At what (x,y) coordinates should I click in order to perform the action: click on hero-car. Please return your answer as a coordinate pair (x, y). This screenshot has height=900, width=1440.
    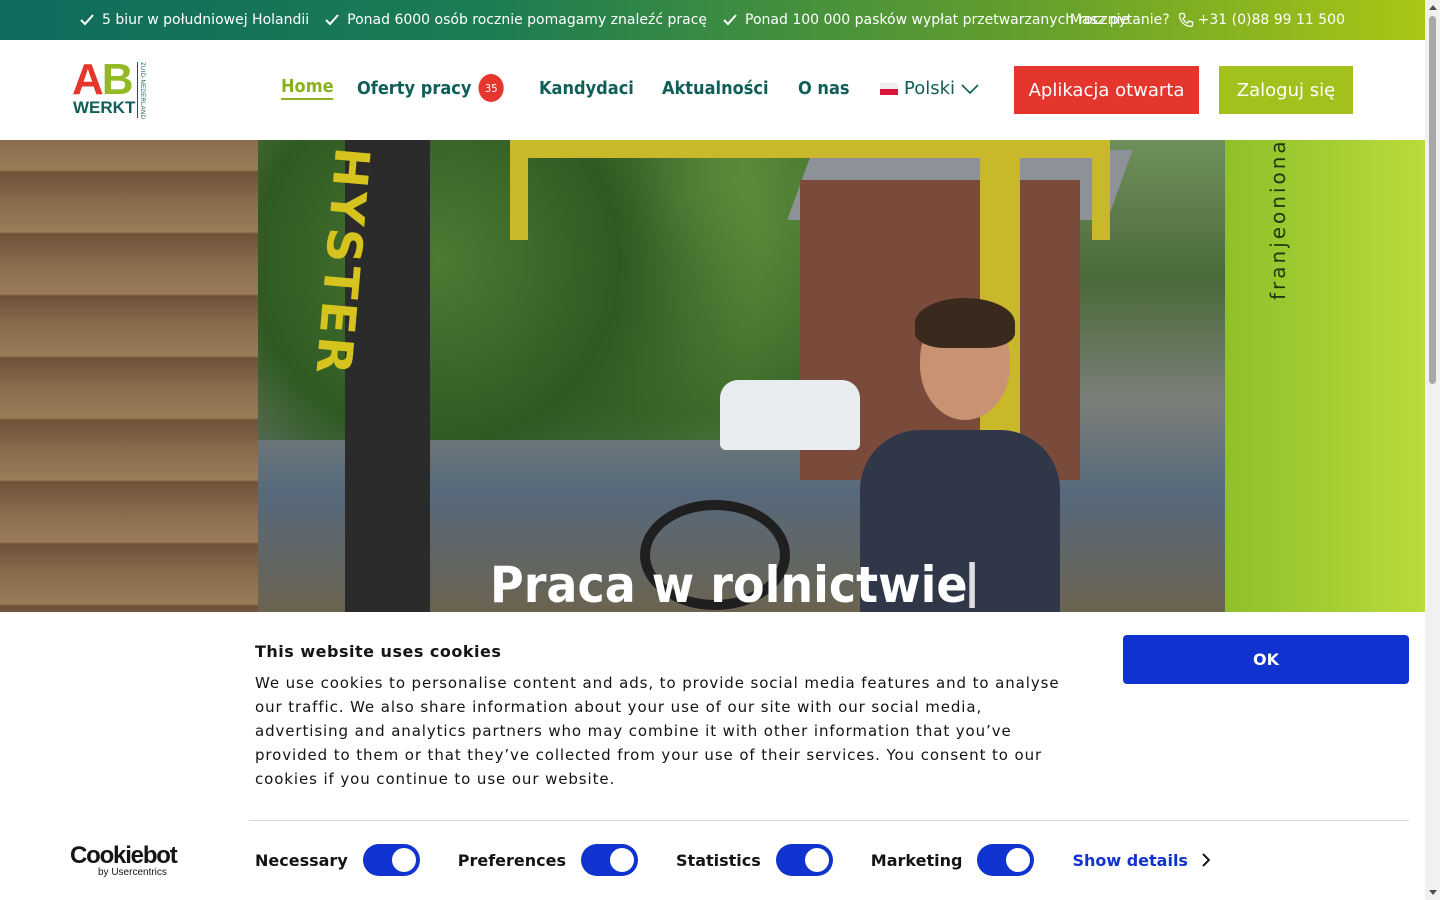
    Looking at the image, I should click on (790, 415).